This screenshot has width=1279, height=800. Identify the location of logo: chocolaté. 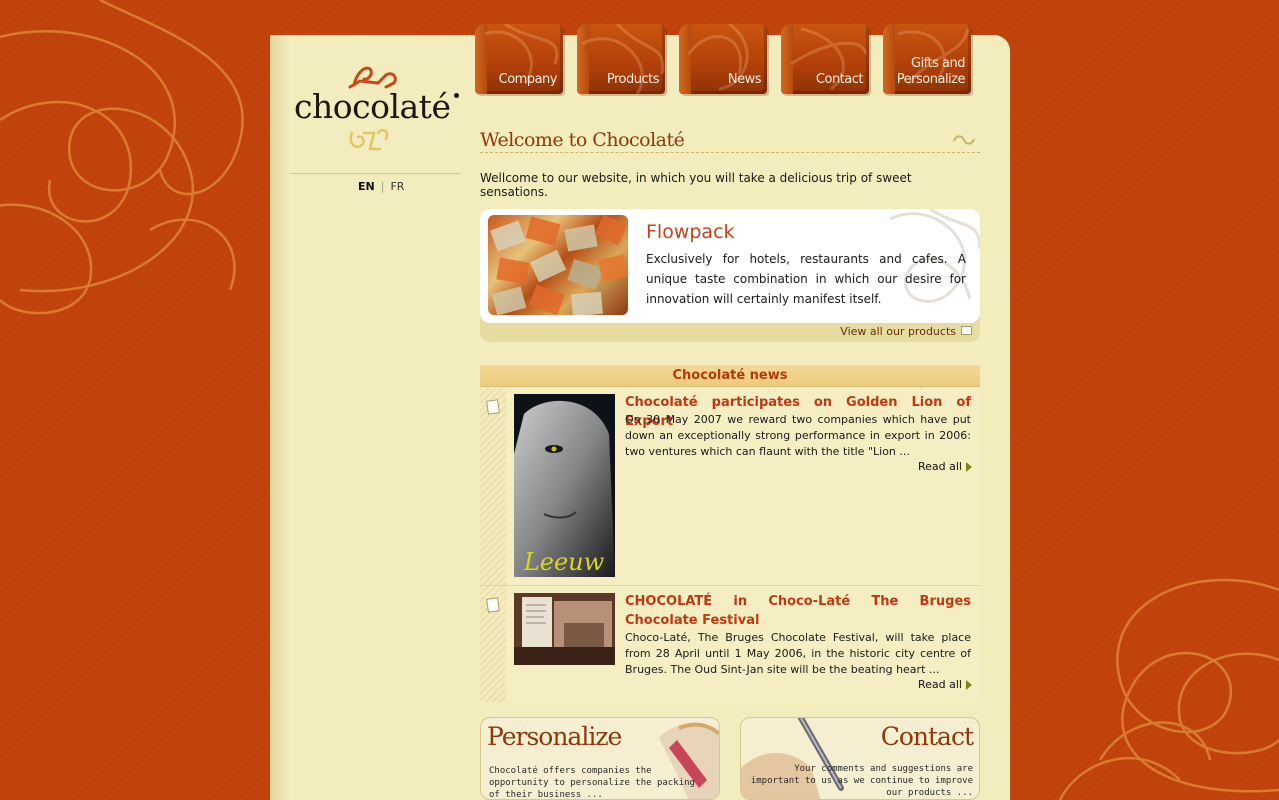
(379, 107).